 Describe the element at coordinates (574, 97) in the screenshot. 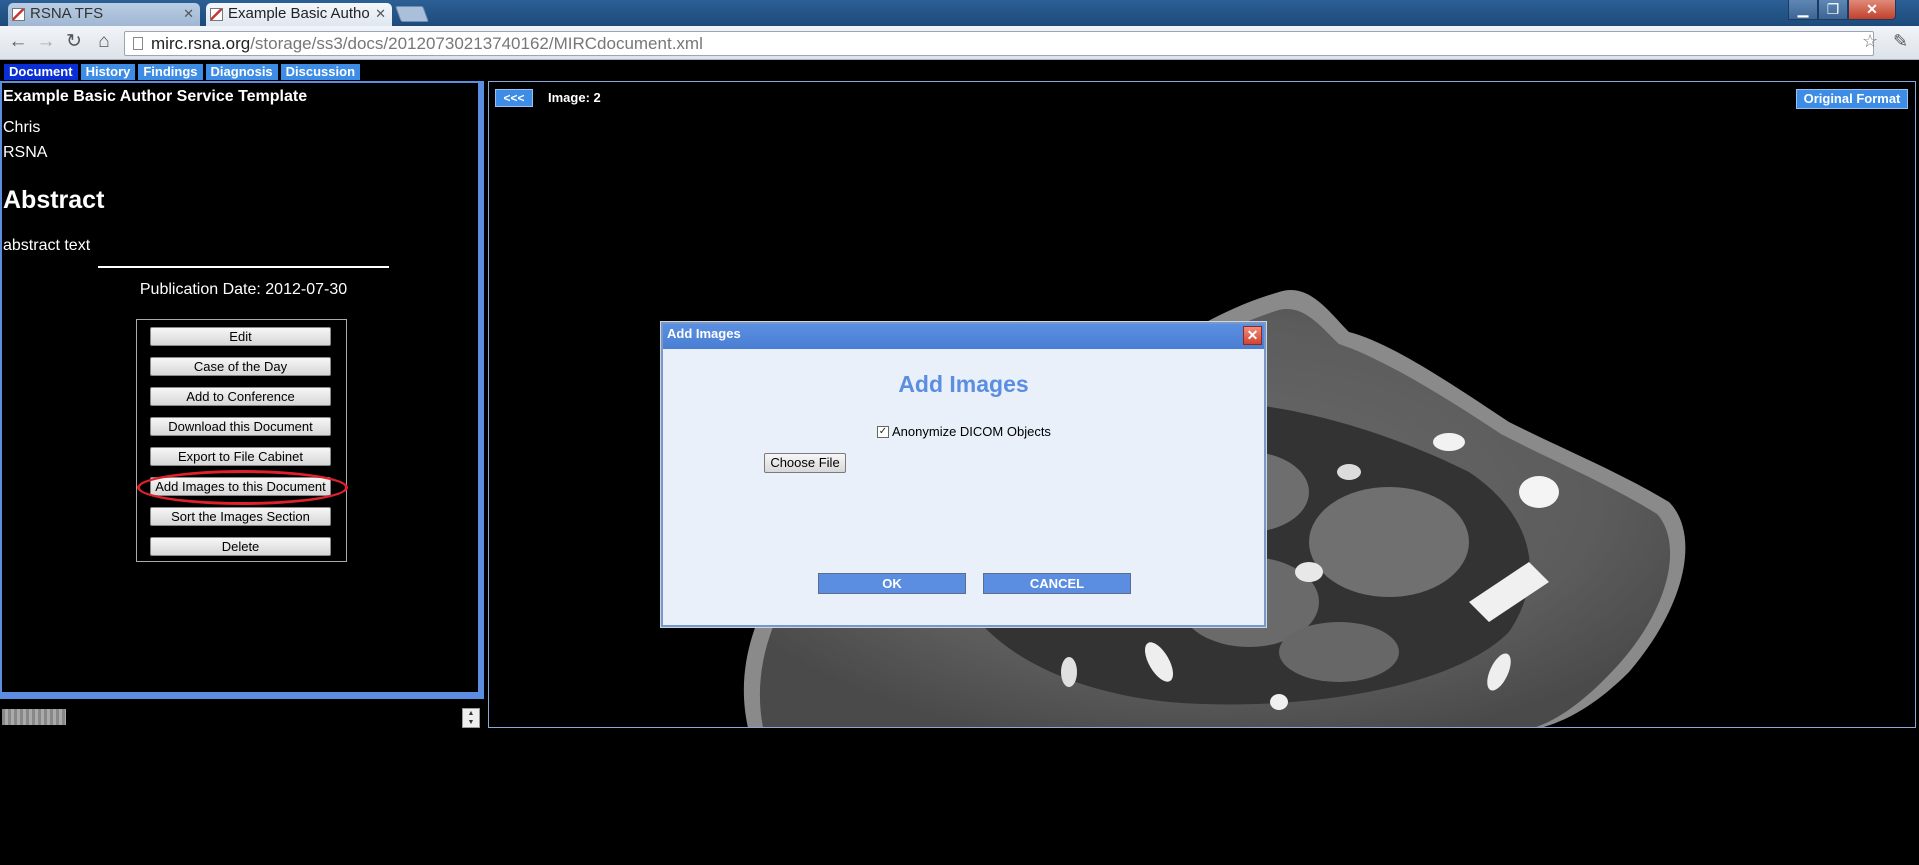

I see `image-label: Image: 2` at that location.